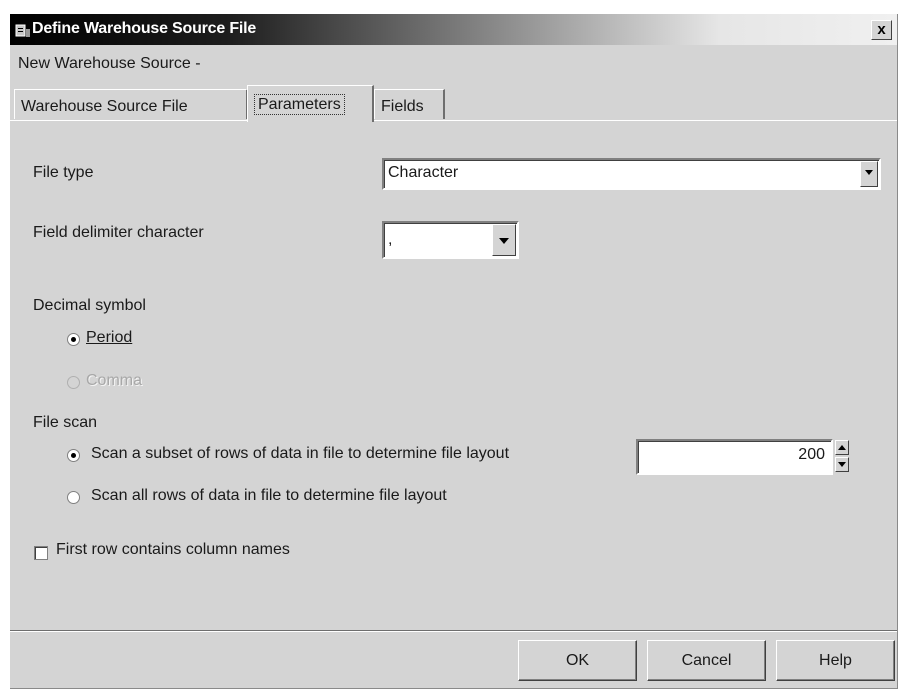 The height and width of the screenshot is (693, 904). What do you see at coordinates (811, 454) in the screenshot?
I see `row-count-value: 200` at bounding box center [811, 454].